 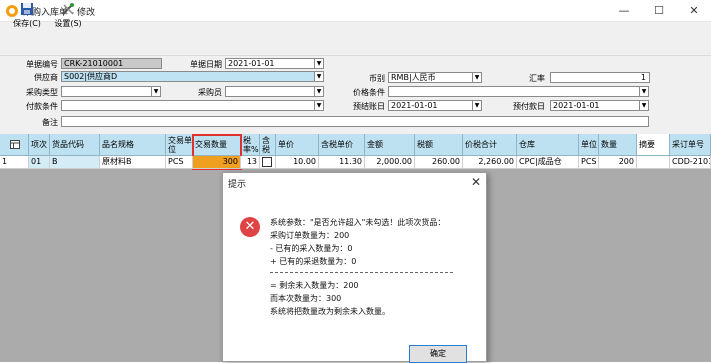 I want to click on floppy-disk-icon, so click(x=27, y=9).